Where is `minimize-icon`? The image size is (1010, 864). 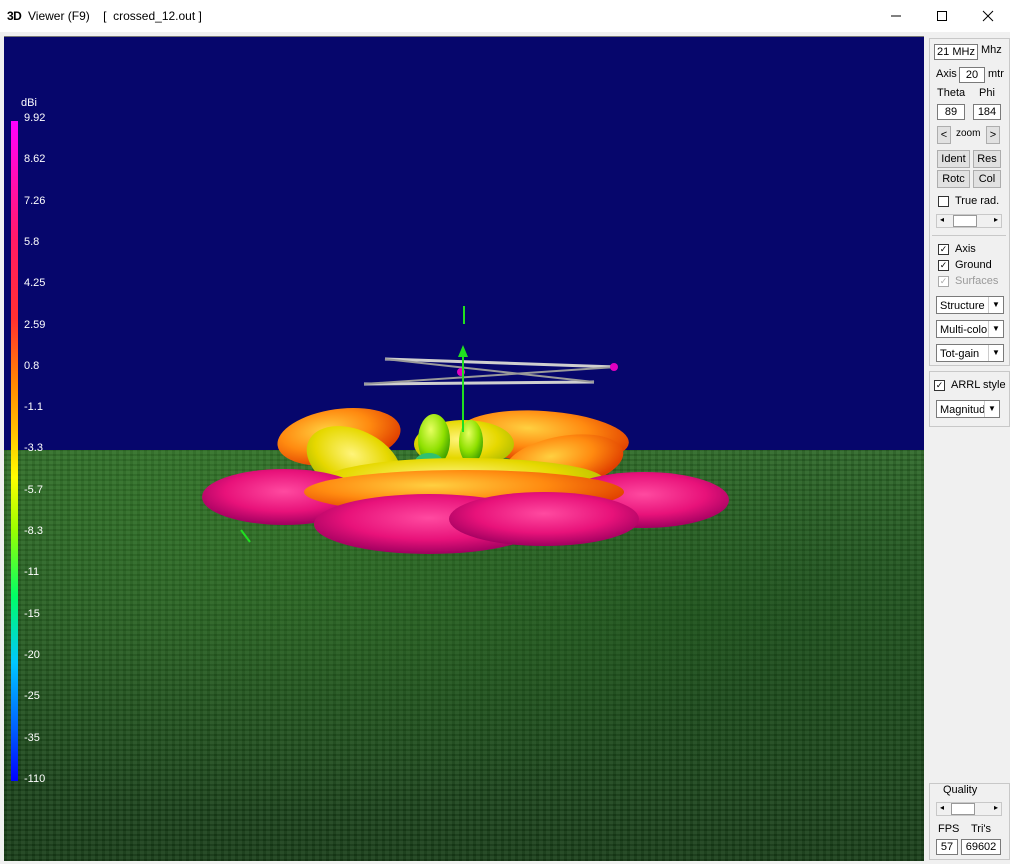 minimize-icon is located at coordinates (896, 16).